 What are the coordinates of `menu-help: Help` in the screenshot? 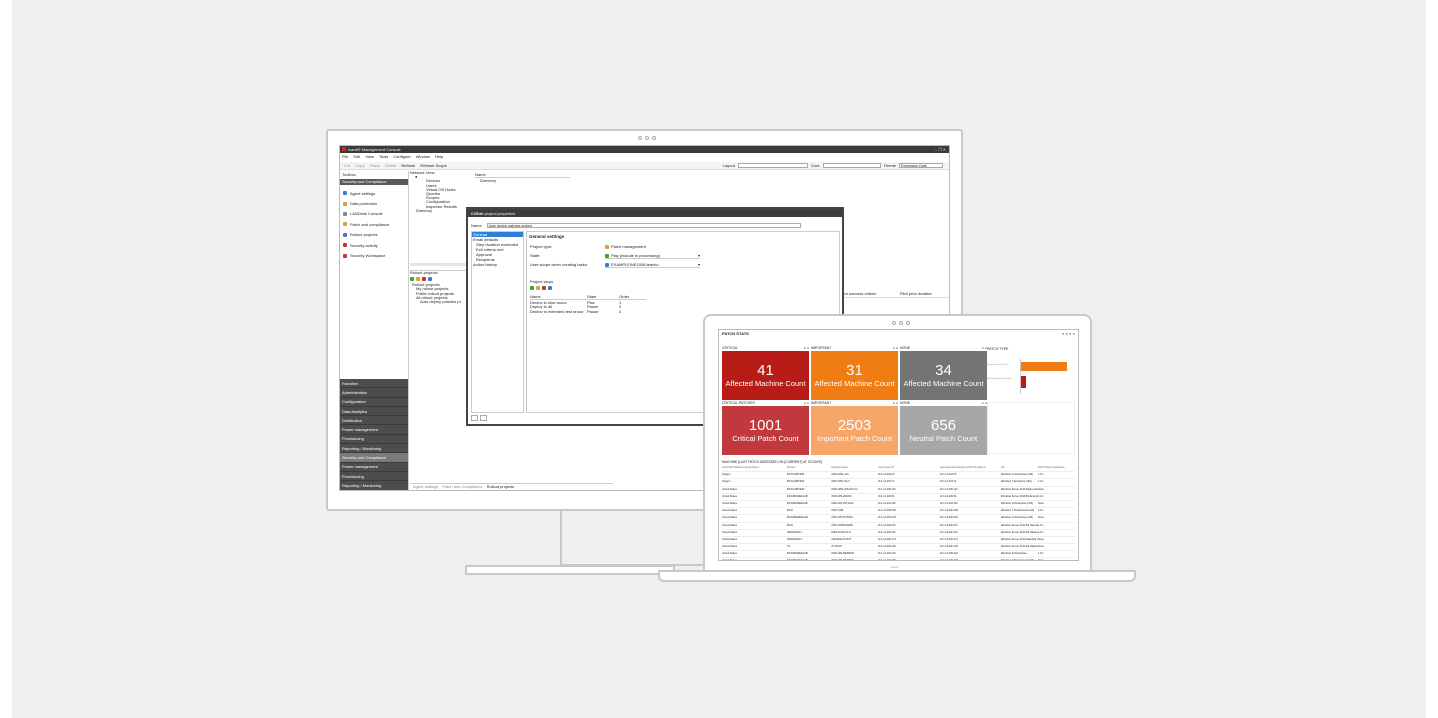 It's located at (439, 157).